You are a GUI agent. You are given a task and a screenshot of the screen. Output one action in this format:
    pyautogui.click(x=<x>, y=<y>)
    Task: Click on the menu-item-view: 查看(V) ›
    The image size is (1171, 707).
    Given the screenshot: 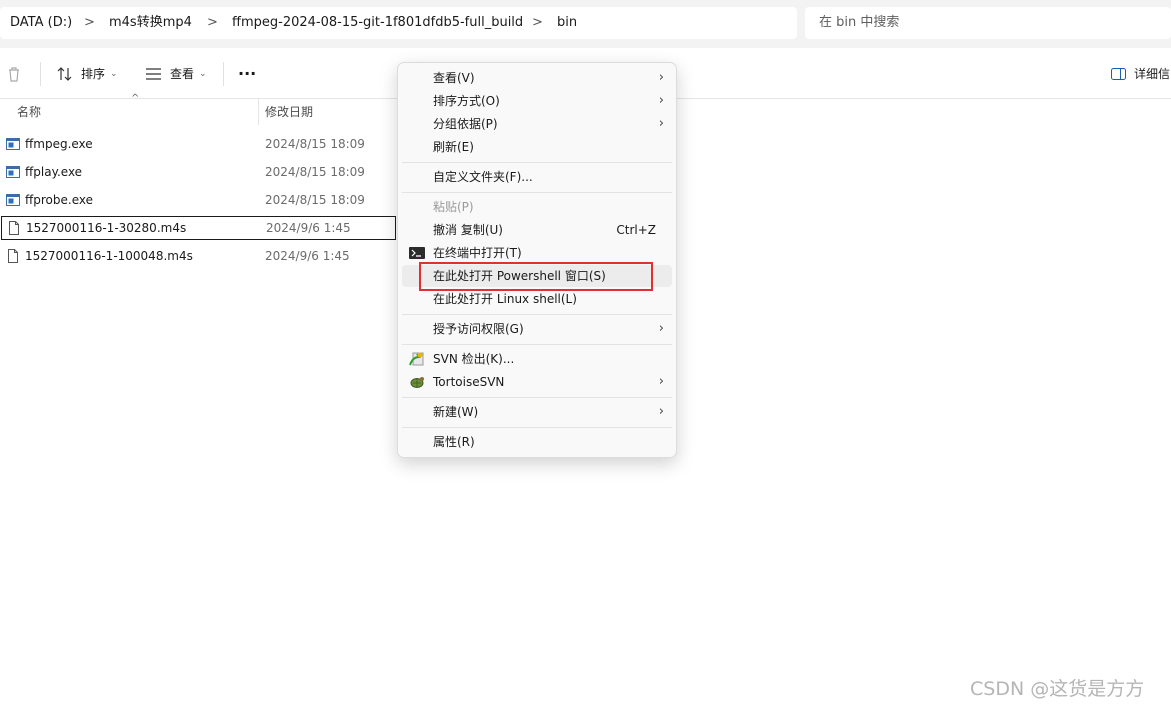 What is the action you would take?
    pyautogui.click(x=537, y=78)
    